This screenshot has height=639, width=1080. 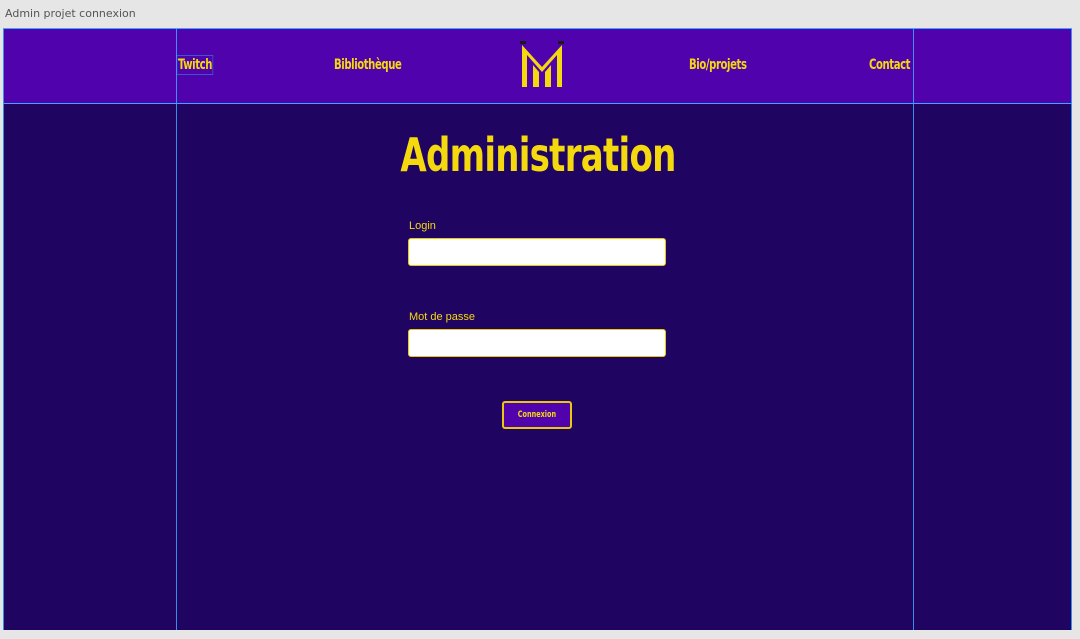 What do you see at coordinates (176, 329) in the screenshot?
I see `guide-line-left` at bounding box center [176, 329].